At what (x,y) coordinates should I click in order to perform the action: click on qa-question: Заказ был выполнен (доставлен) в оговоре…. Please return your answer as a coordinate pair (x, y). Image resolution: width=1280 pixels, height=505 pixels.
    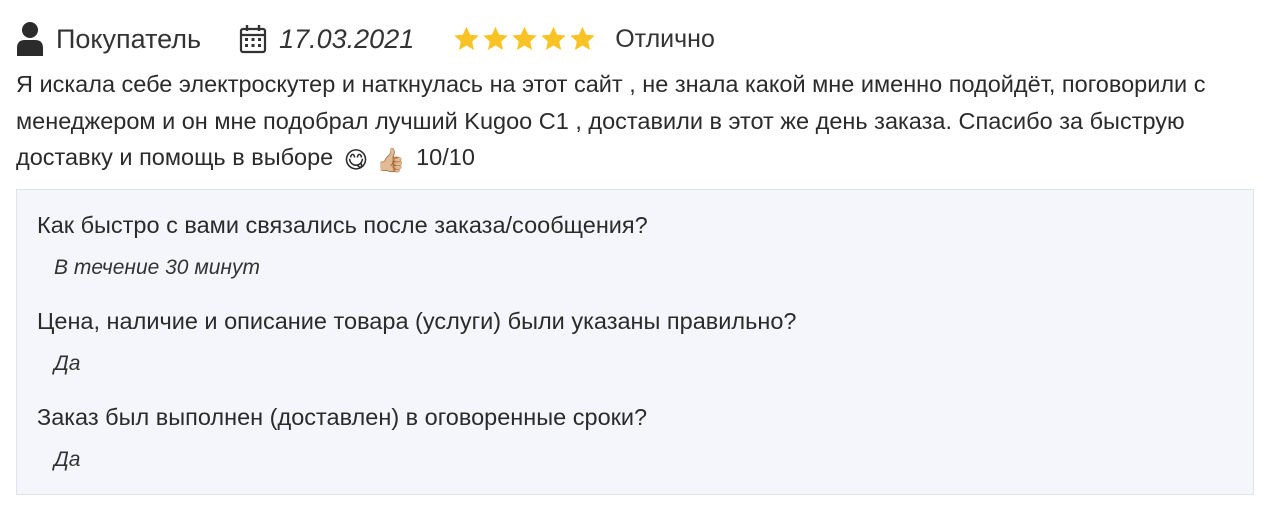
    Looking at the image, I should click on (342, 417).